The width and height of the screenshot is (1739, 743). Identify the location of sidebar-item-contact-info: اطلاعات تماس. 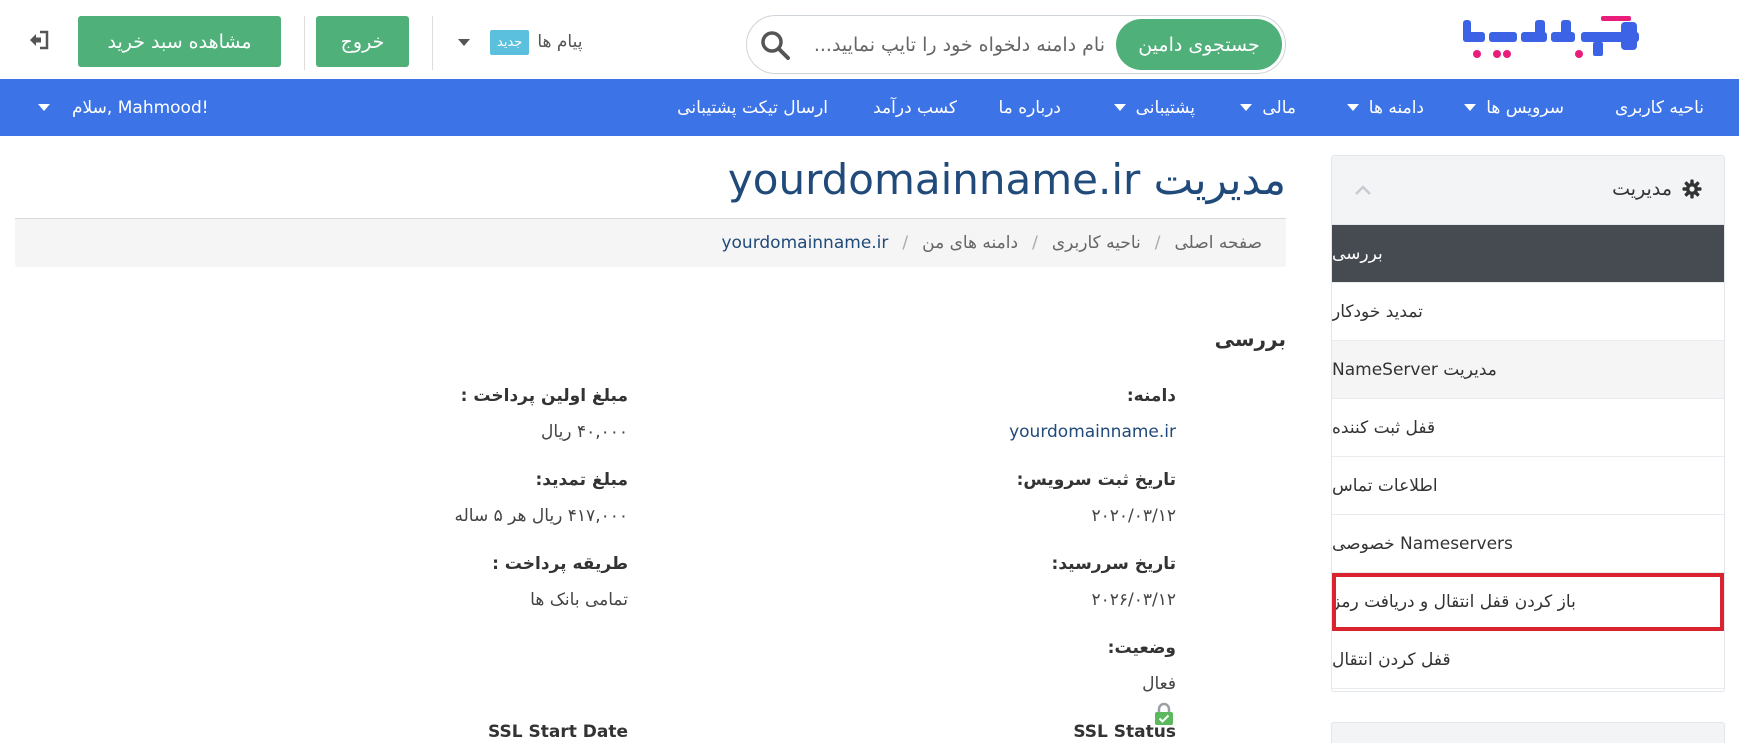
(1528, 486).